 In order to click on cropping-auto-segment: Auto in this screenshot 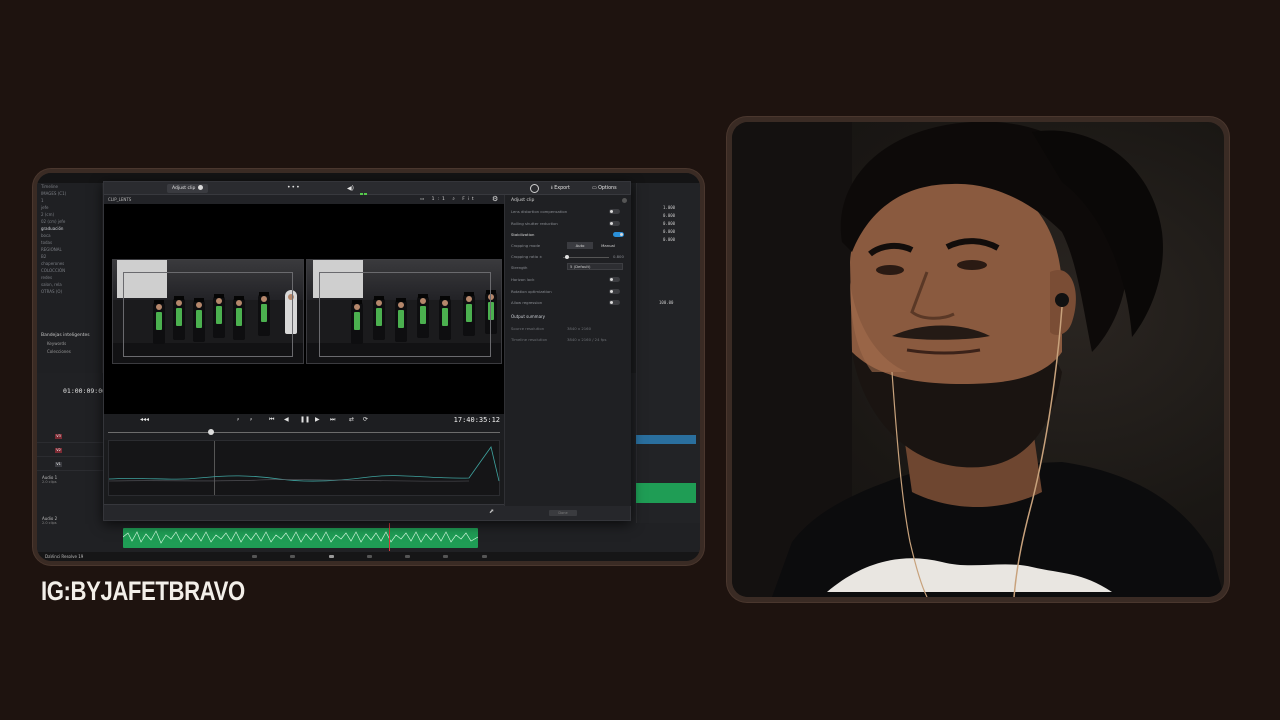, I will do `click(580, 245)`.